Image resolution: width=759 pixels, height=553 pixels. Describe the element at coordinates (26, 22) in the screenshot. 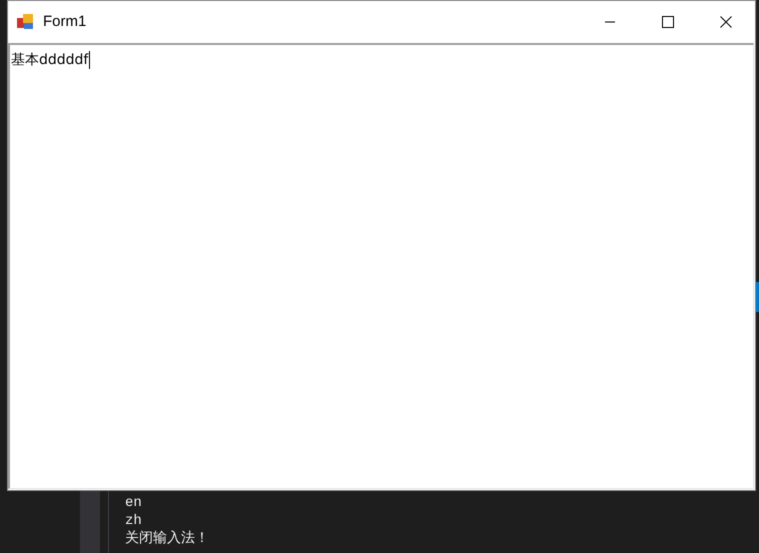

I see `app-icon` at that location.